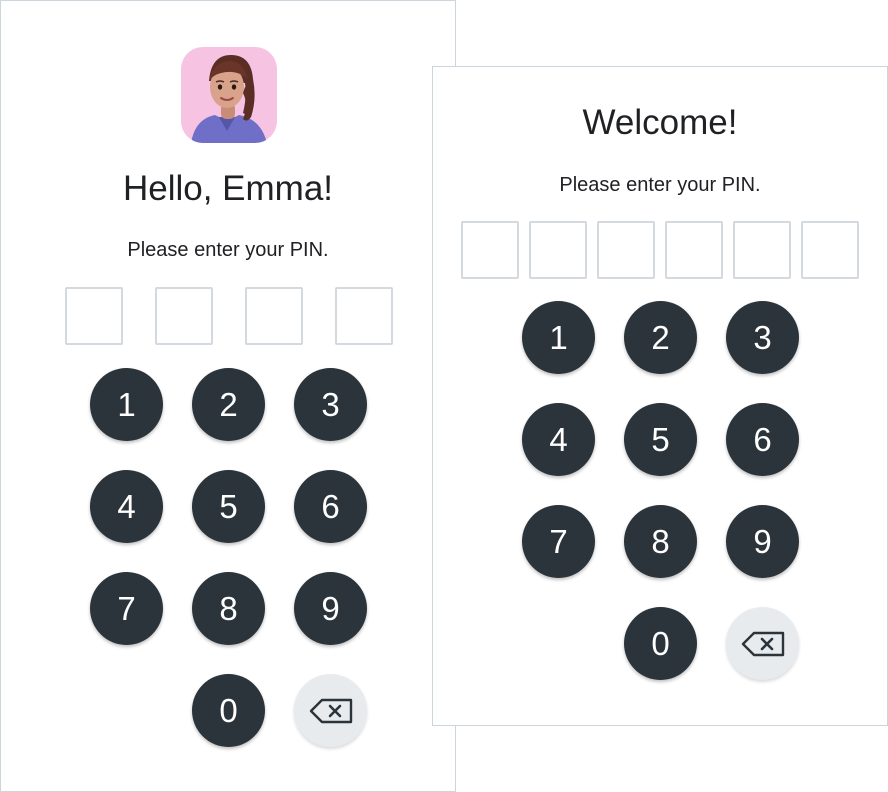 The height and width of the screenshot is (792, 888). I want to click on person-avatar-icon, so click(229, 99).